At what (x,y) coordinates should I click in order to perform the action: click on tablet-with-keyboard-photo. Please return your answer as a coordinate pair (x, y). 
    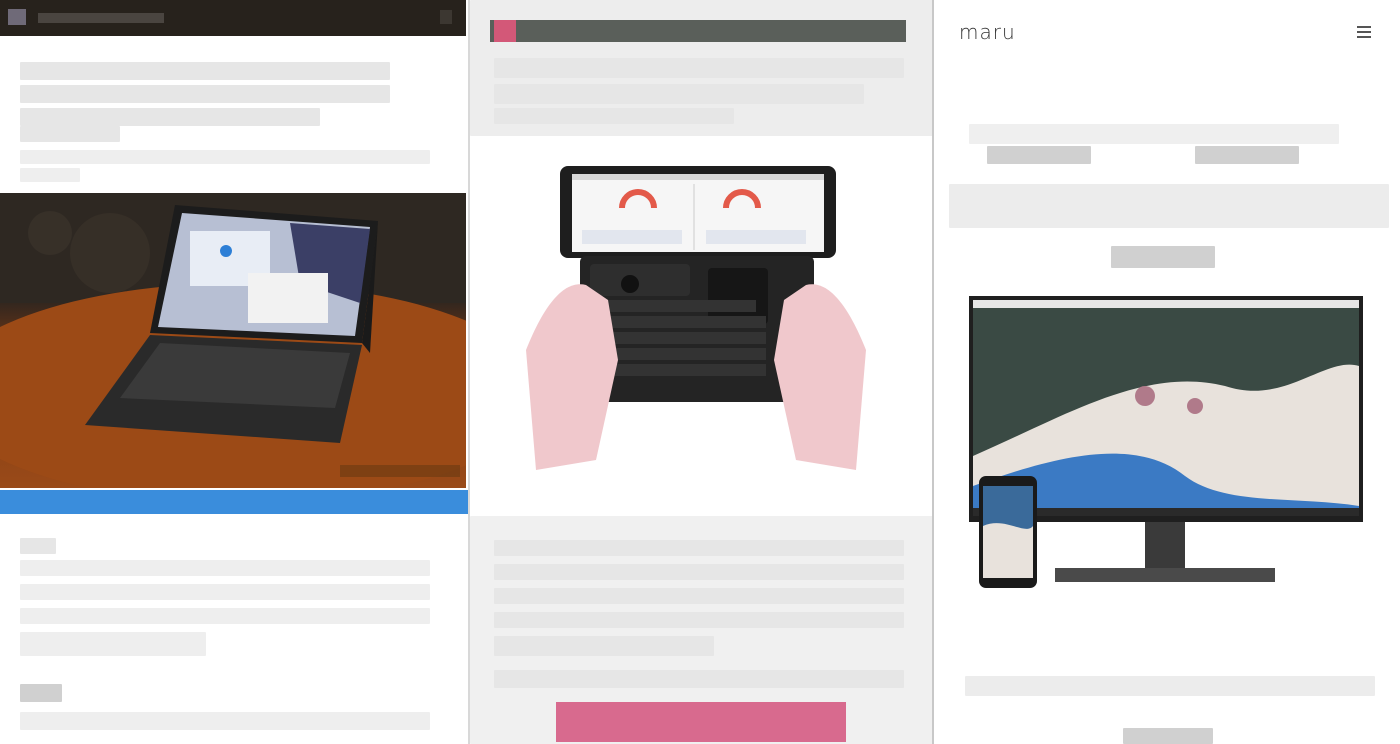
    Looking at the image, I should click on (233, 340).